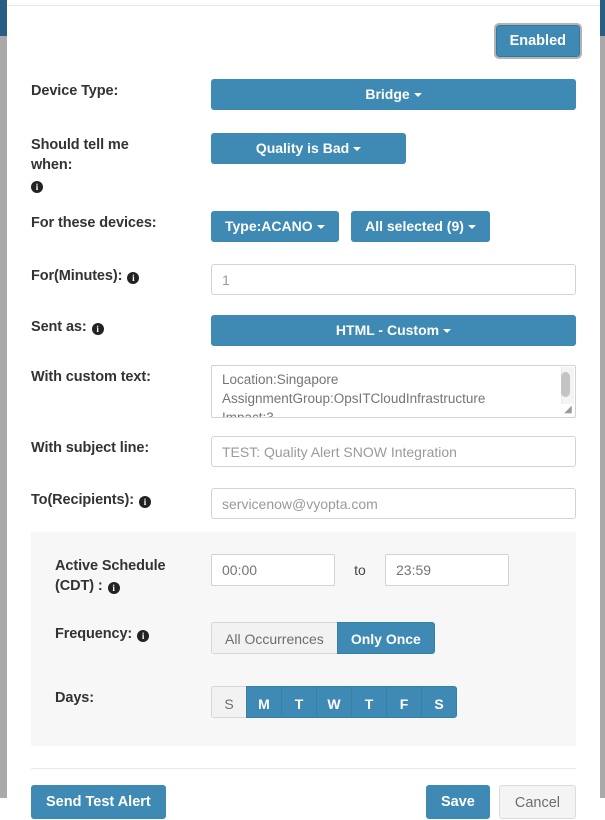 The height and width of the screenshot is (820, 605). I want to click on custom-text-scrollbar-thumb, so click(565, 384).